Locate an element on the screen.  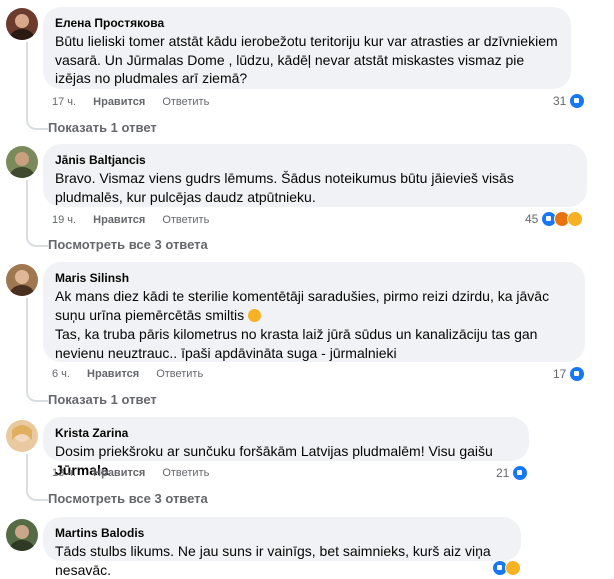
comment-actions: 13 ч. Нравится Ответить is located at coordinates (137, 473).